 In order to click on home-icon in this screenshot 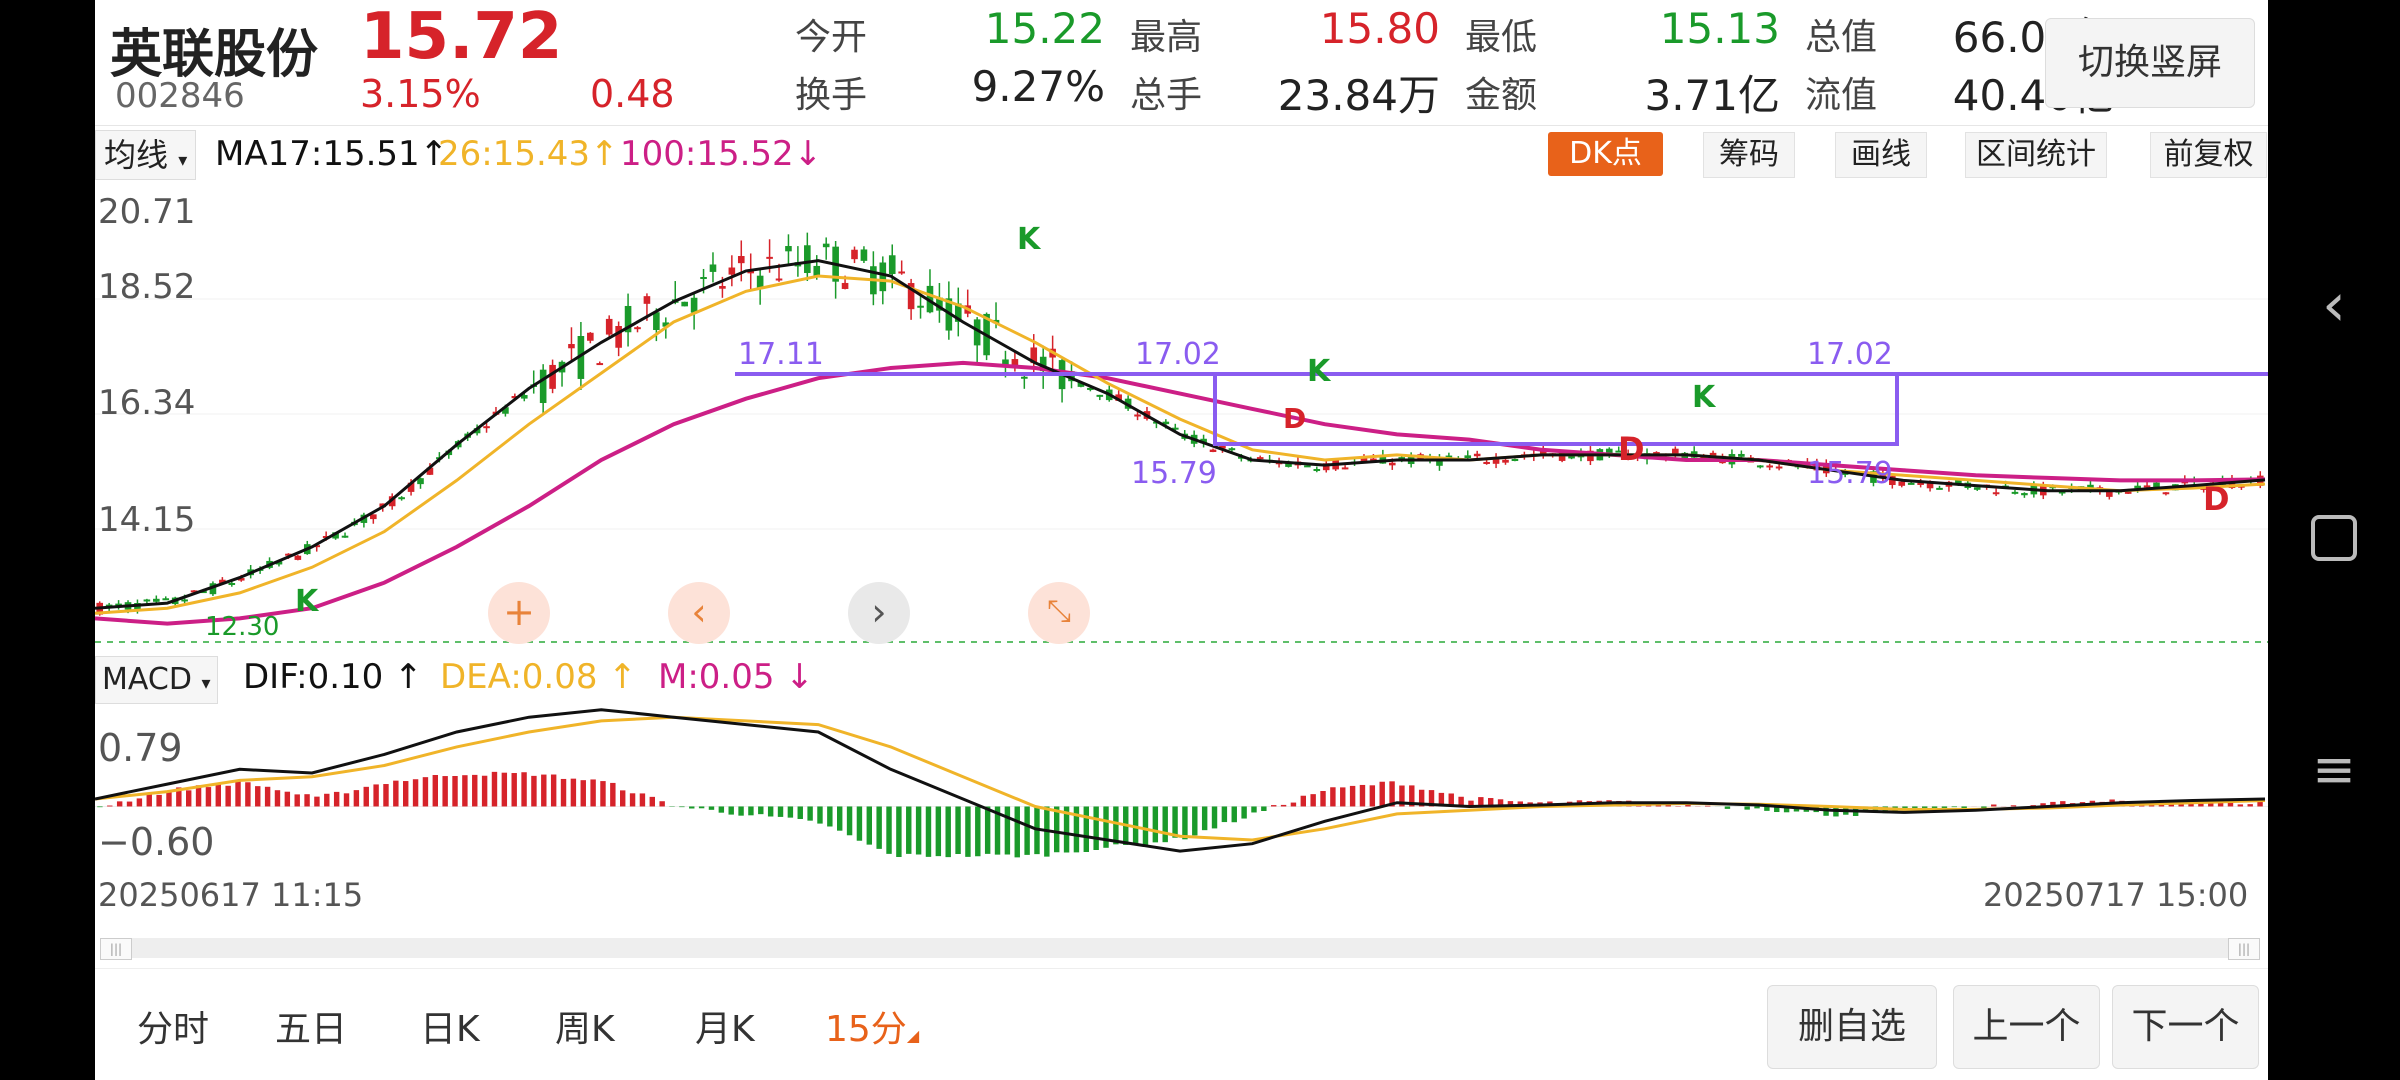, I will do `click(2334, 538)`.